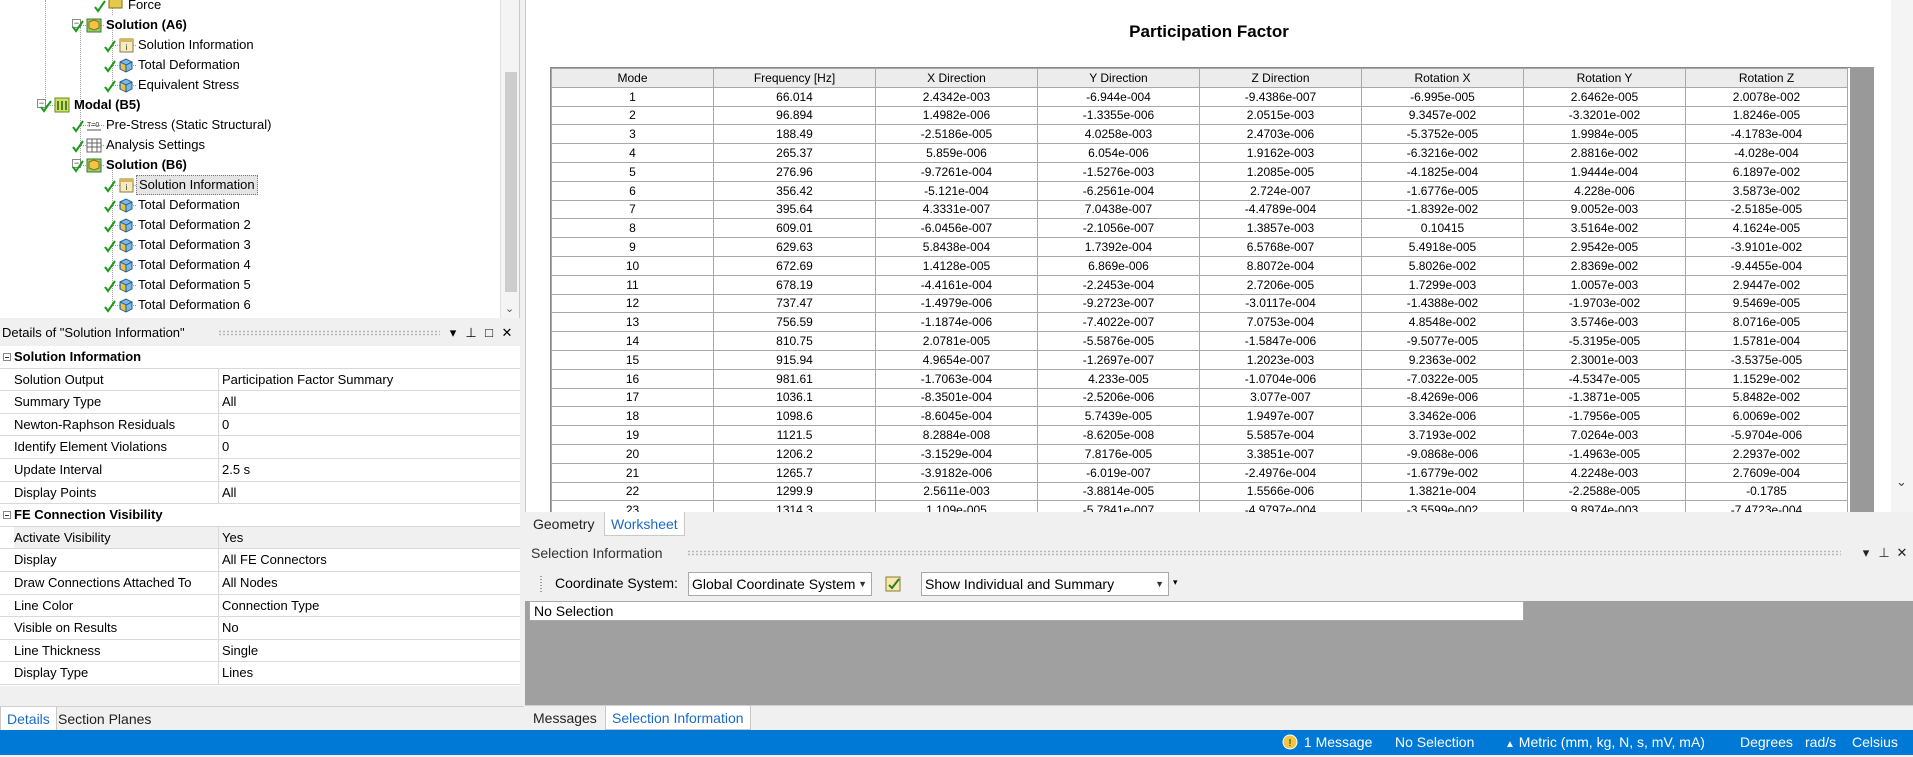  I want to click on tab-messages: Messages, so click(565, 718).